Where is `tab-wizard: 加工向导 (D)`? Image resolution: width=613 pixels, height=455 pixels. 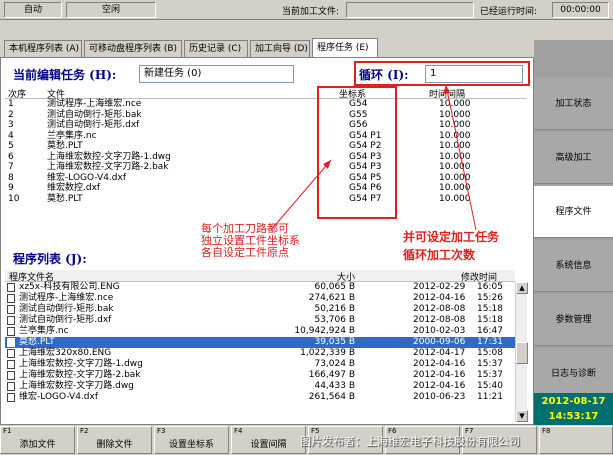
tab-wizard: 加工向导 (D) is located at coordinates (280, 48).